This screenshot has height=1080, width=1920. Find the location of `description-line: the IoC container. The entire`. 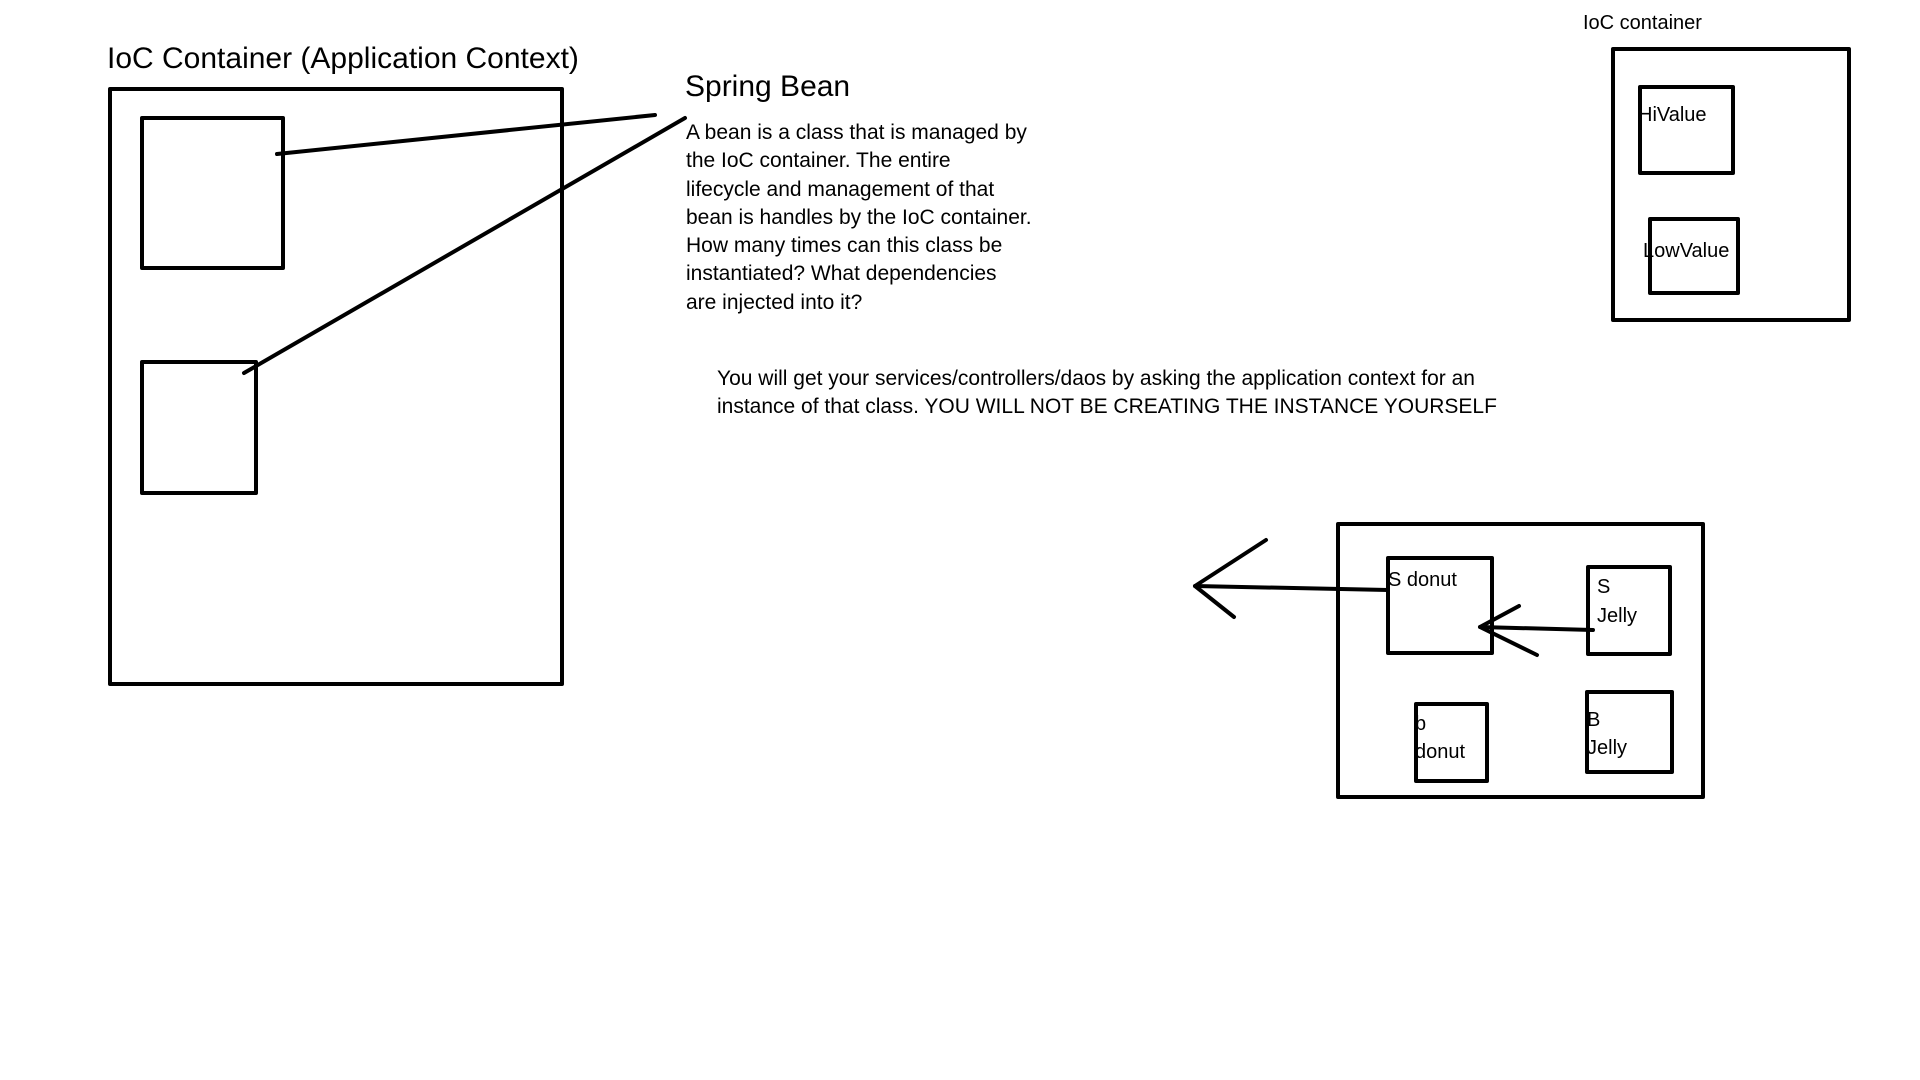

description-line: the IoC container. The entire is located at coordinates (818, 161).